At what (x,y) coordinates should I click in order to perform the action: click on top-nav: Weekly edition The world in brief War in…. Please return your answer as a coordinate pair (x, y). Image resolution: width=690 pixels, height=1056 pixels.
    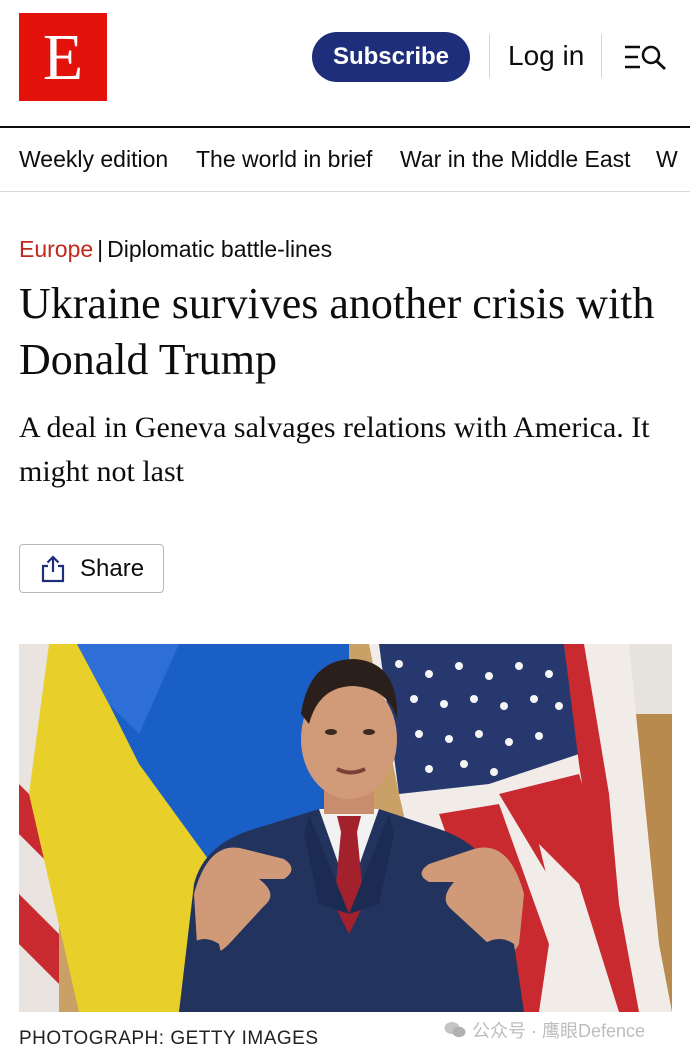
    Looking at the image, I should click on (345, 160).